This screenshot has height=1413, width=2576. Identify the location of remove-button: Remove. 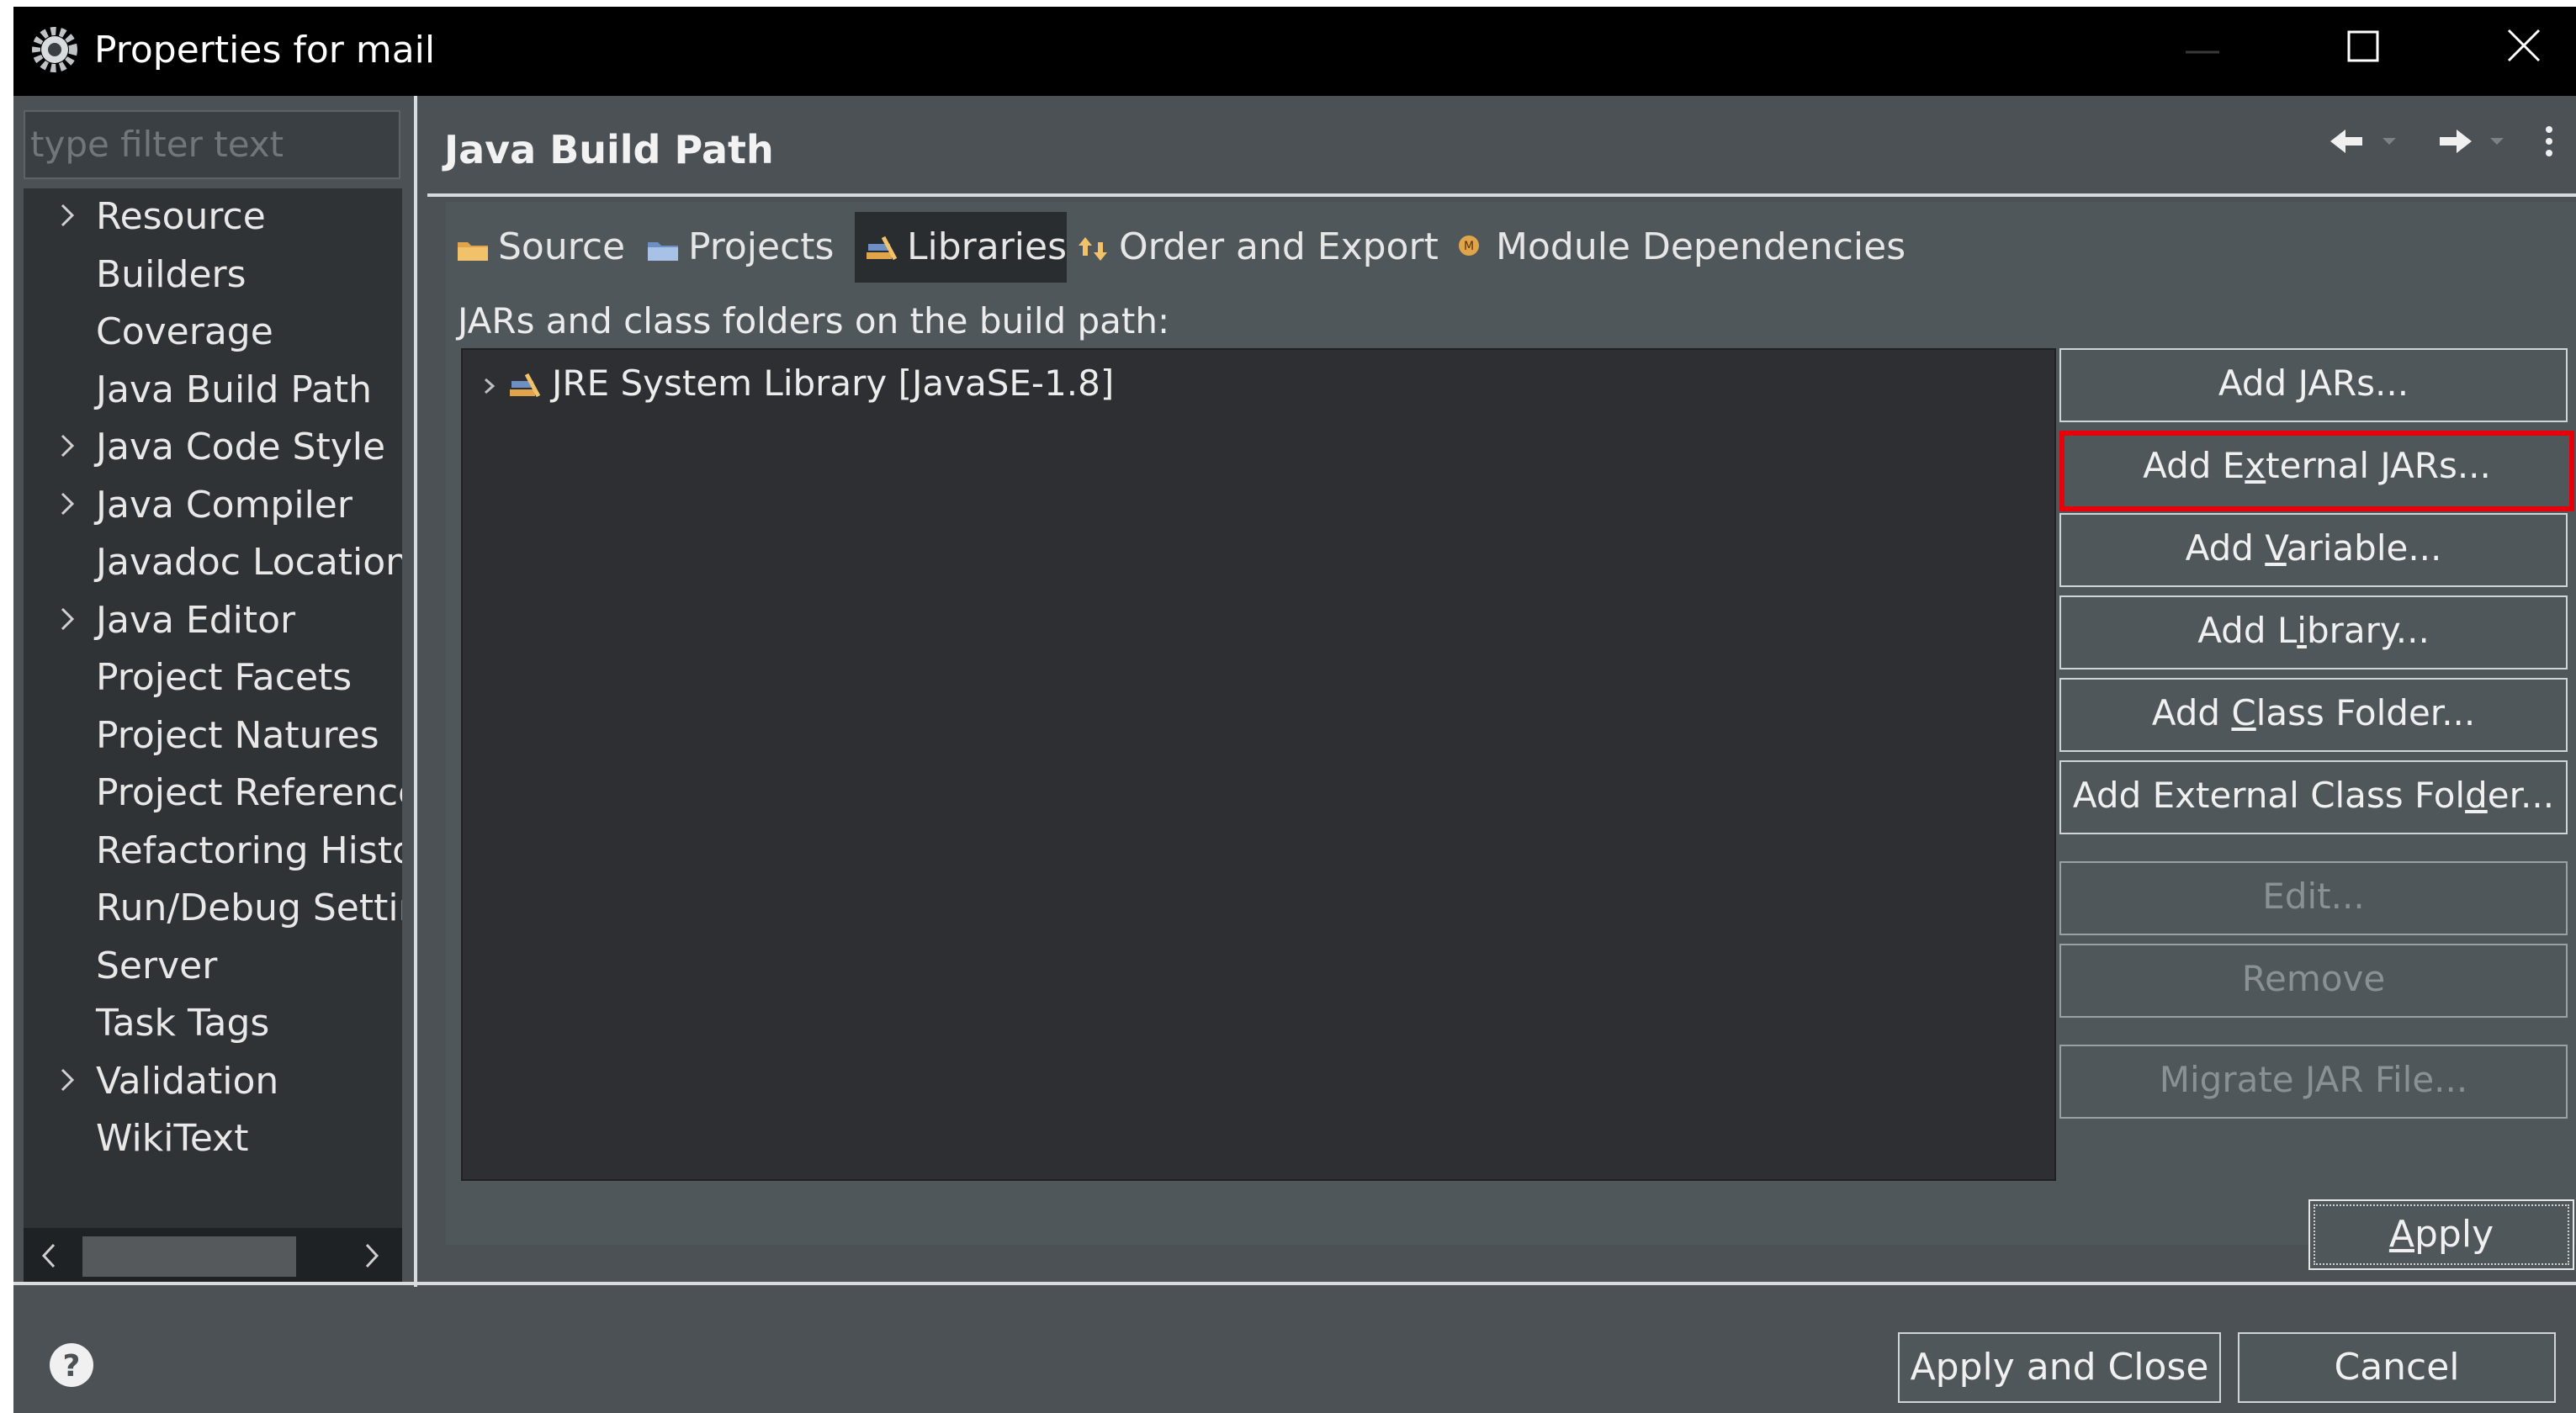
(2313, 981).